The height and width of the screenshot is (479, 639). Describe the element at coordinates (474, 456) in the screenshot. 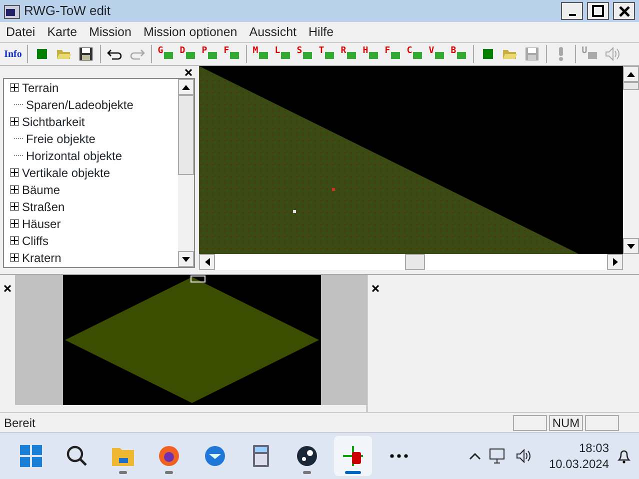

I see `chevron-up-icon` at that location.